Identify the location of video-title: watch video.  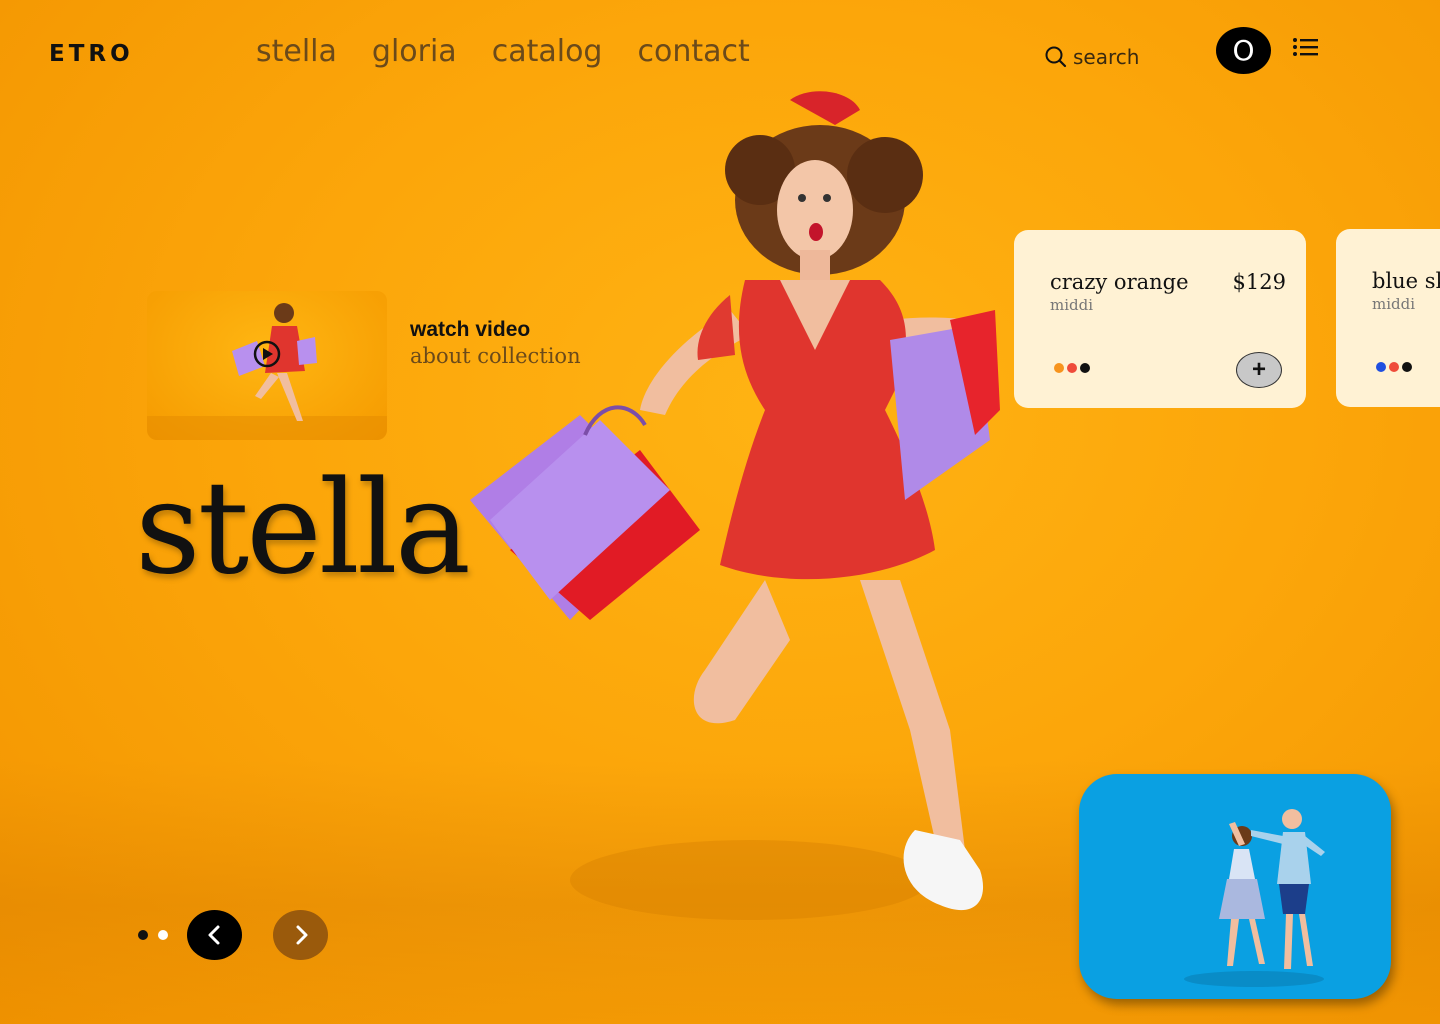
(470, 330).